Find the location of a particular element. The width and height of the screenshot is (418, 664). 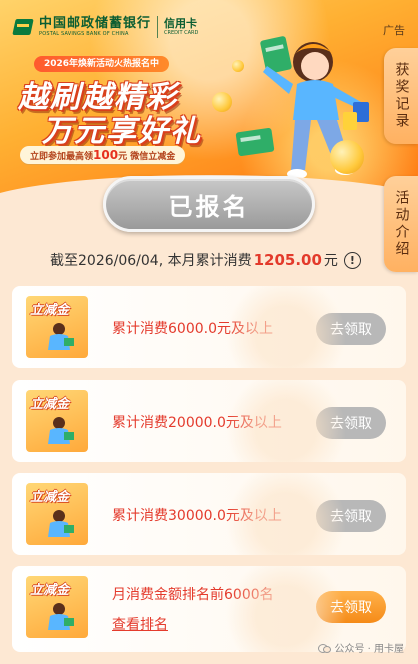

banner-cta-pill: 立即参加最高领100元 微信立减金 is located at coordinates (103, 155).